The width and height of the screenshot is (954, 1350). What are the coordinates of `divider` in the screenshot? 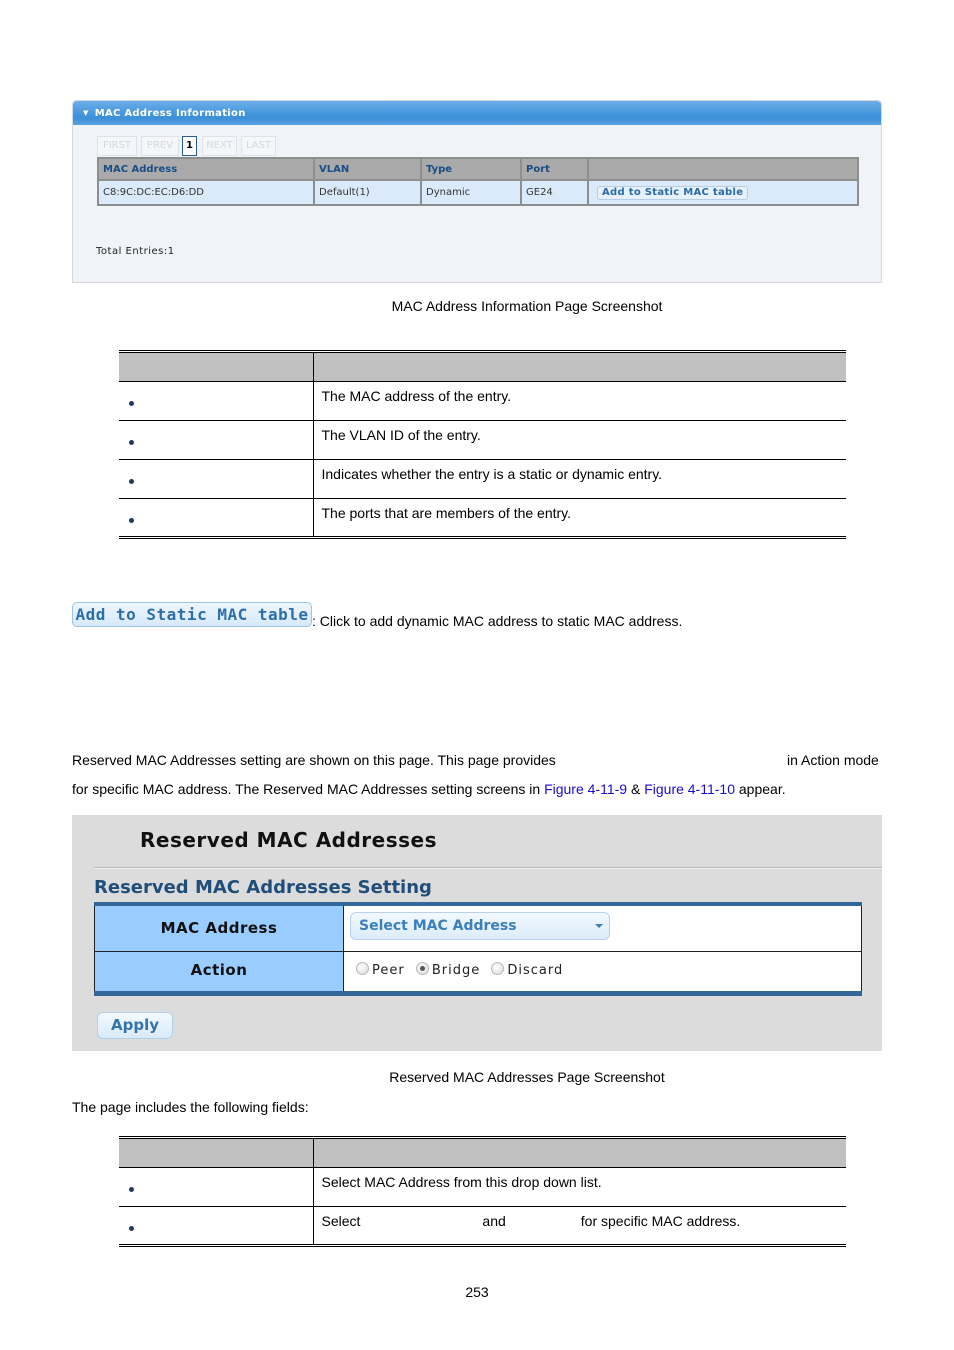 It's located at (488, 868).